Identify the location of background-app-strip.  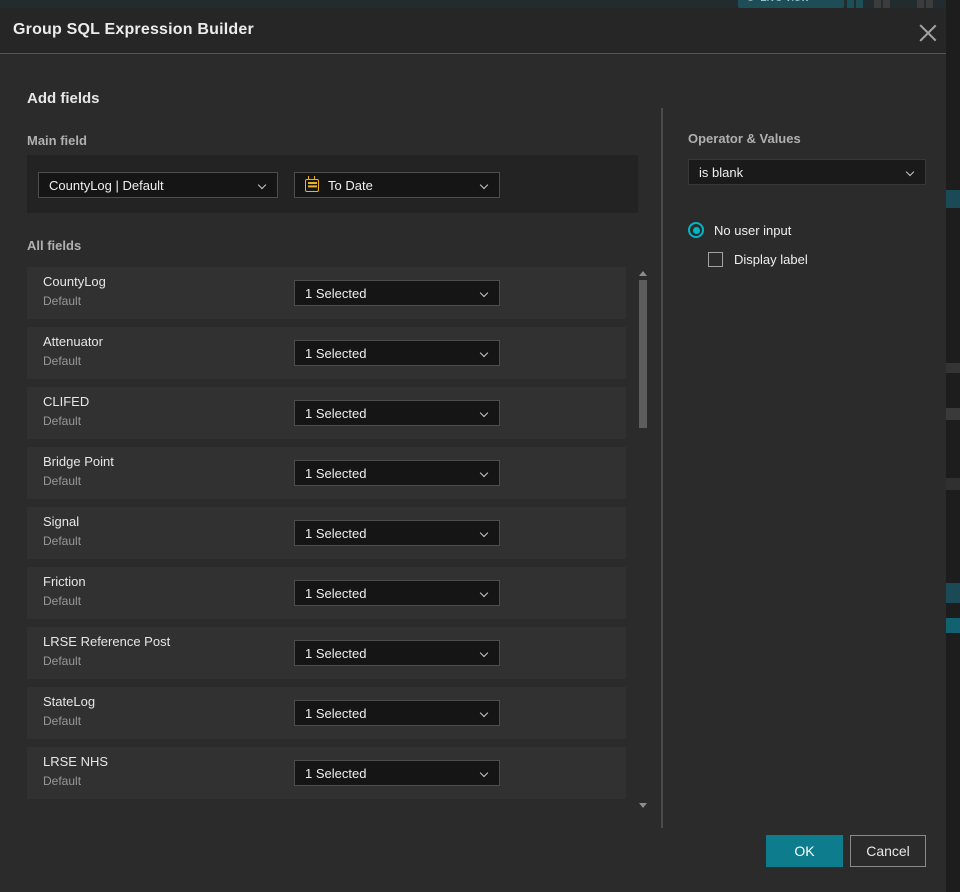
(953, 446).